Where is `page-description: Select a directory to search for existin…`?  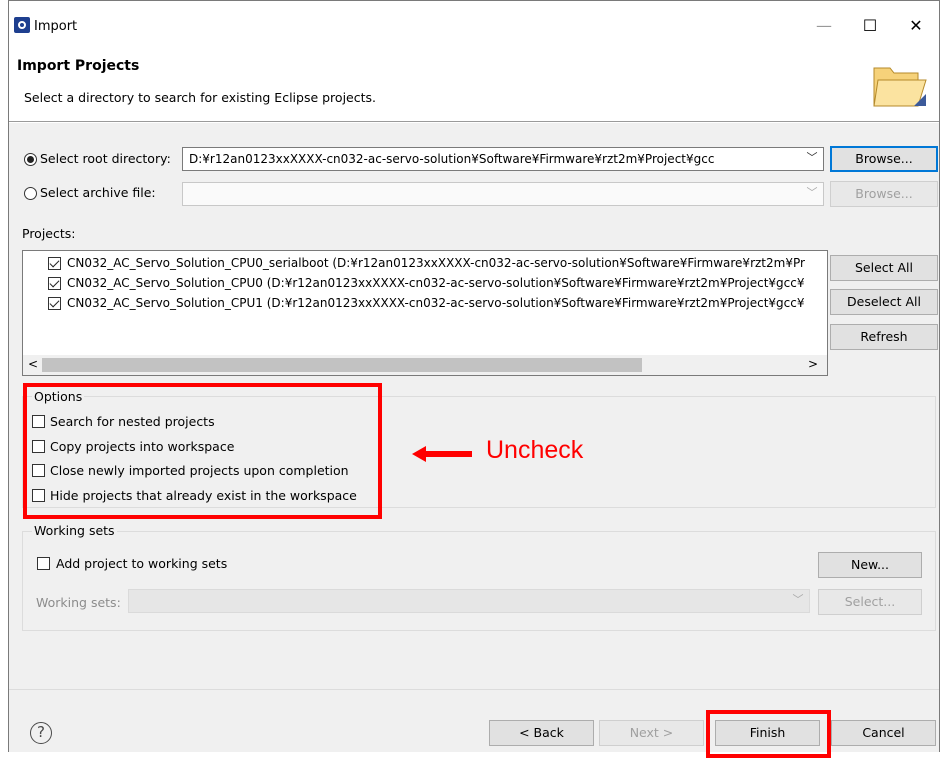 page-description: Select a directory to search for existin… is located at coordinates (200, 97).